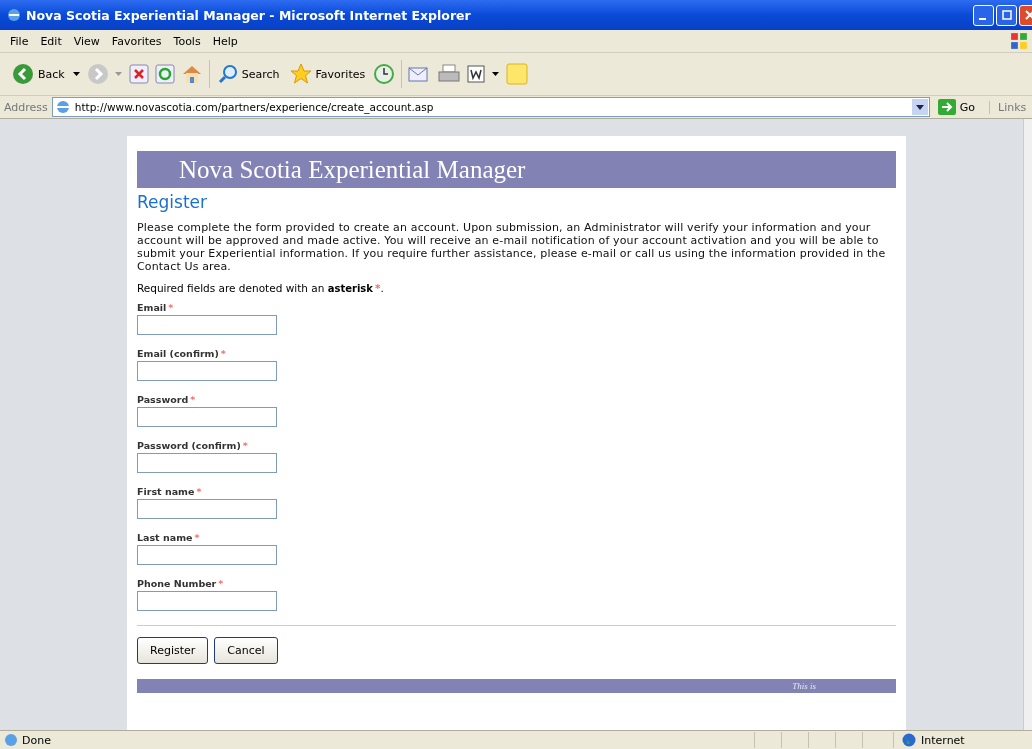 This screenshot has height=749, width=1032. Describe the element at coordinates (516, 169) in the screenshot. I see `site-banner: Nova Scotia Experiential Manager` at that location.